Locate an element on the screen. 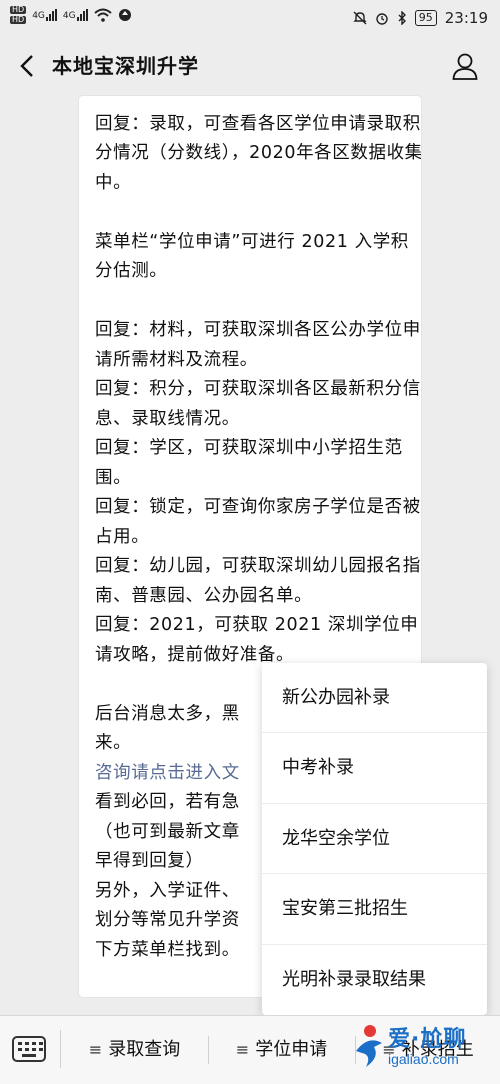 The width and height of the screenshot is (500, 1084). message-line: 回复：学区，可获取深圳中小学招生范围。 is located at coordinates (249, 463).